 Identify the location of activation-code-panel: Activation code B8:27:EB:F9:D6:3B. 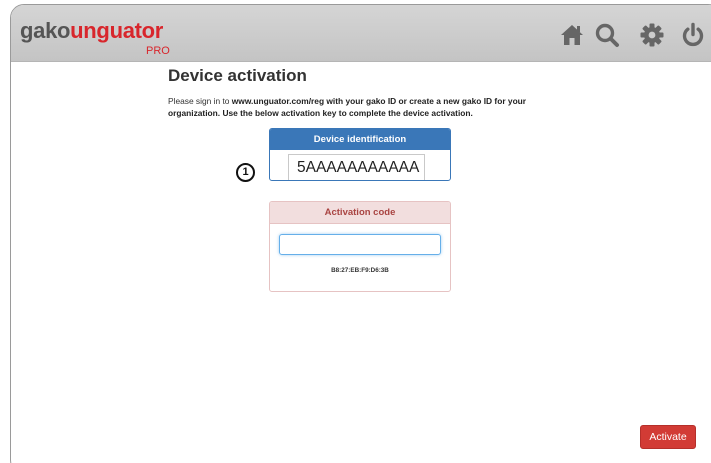
(360, 246).